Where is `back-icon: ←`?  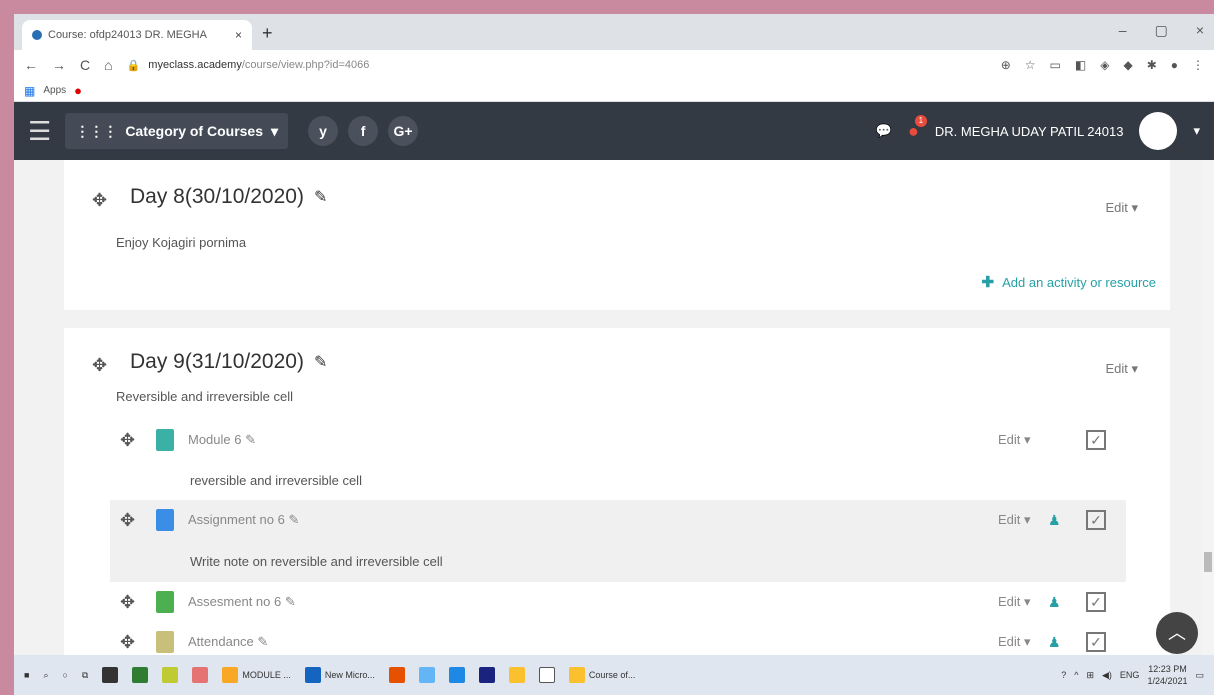 back-icon: ← is located at coordinates (31, 65).